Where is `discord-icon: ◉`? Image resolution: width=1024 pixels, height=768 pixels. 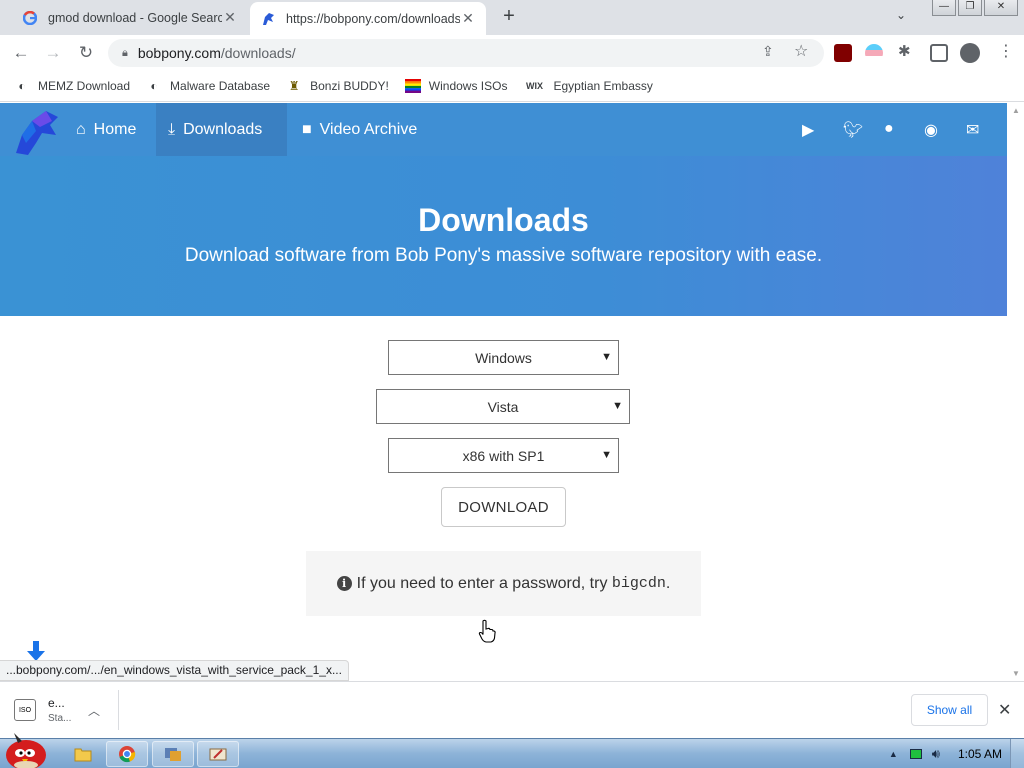 discord-icon: ◉ is located at coordinates (931, 130).